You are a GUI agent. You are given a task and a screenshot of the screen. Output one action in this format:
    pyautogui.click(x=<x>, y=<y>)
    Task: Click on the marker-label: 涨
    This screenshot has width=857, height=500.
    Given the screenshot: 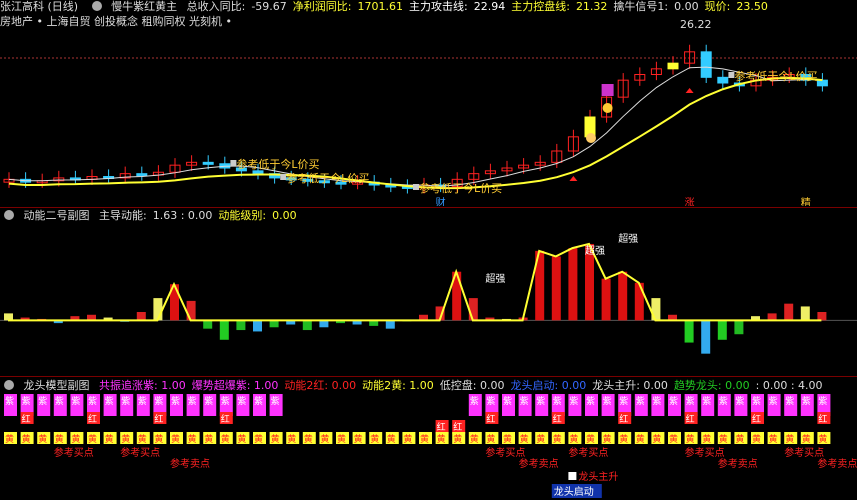 What is the action you would take?
    pyautogui.click(x=690, y=201)
    